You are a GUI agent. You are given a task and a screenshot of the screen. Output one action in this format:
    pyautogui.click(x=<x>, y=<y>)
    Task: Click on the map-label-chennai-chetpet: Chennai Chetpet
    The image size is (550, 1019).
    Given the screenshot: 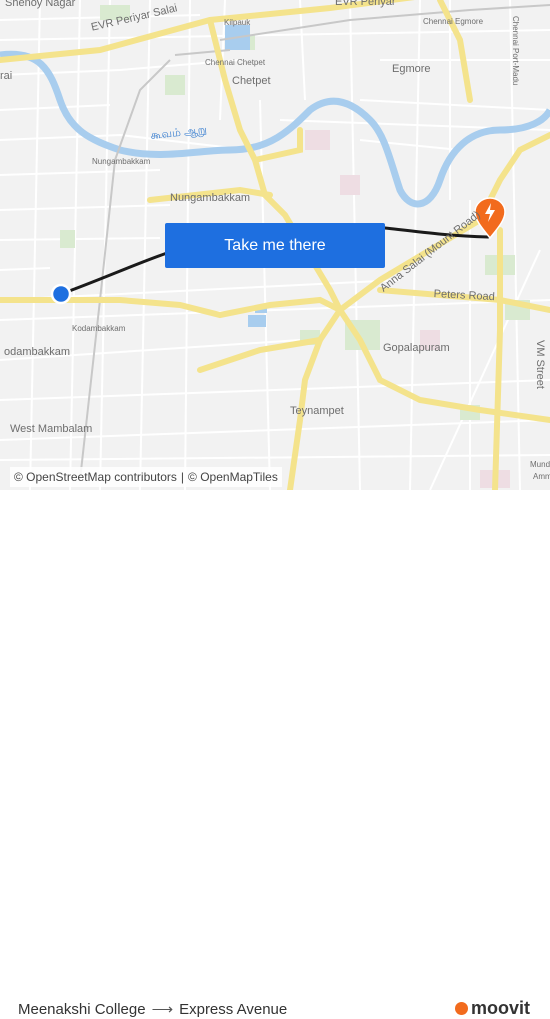 What is the action you would take?
    pyautogui.click(x=235, y=62)
    